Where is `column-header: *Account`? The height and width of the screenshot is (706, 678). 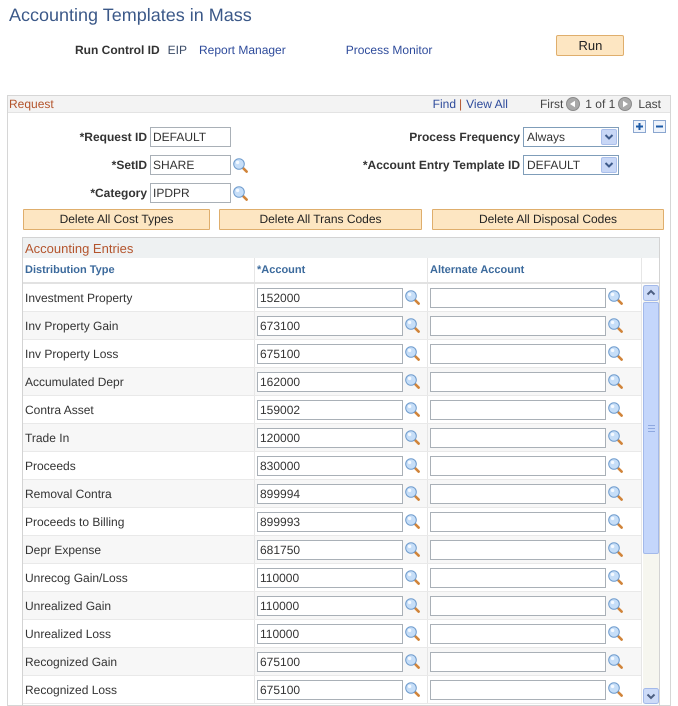 column-header: *Account is located at coordinates (281, 270).